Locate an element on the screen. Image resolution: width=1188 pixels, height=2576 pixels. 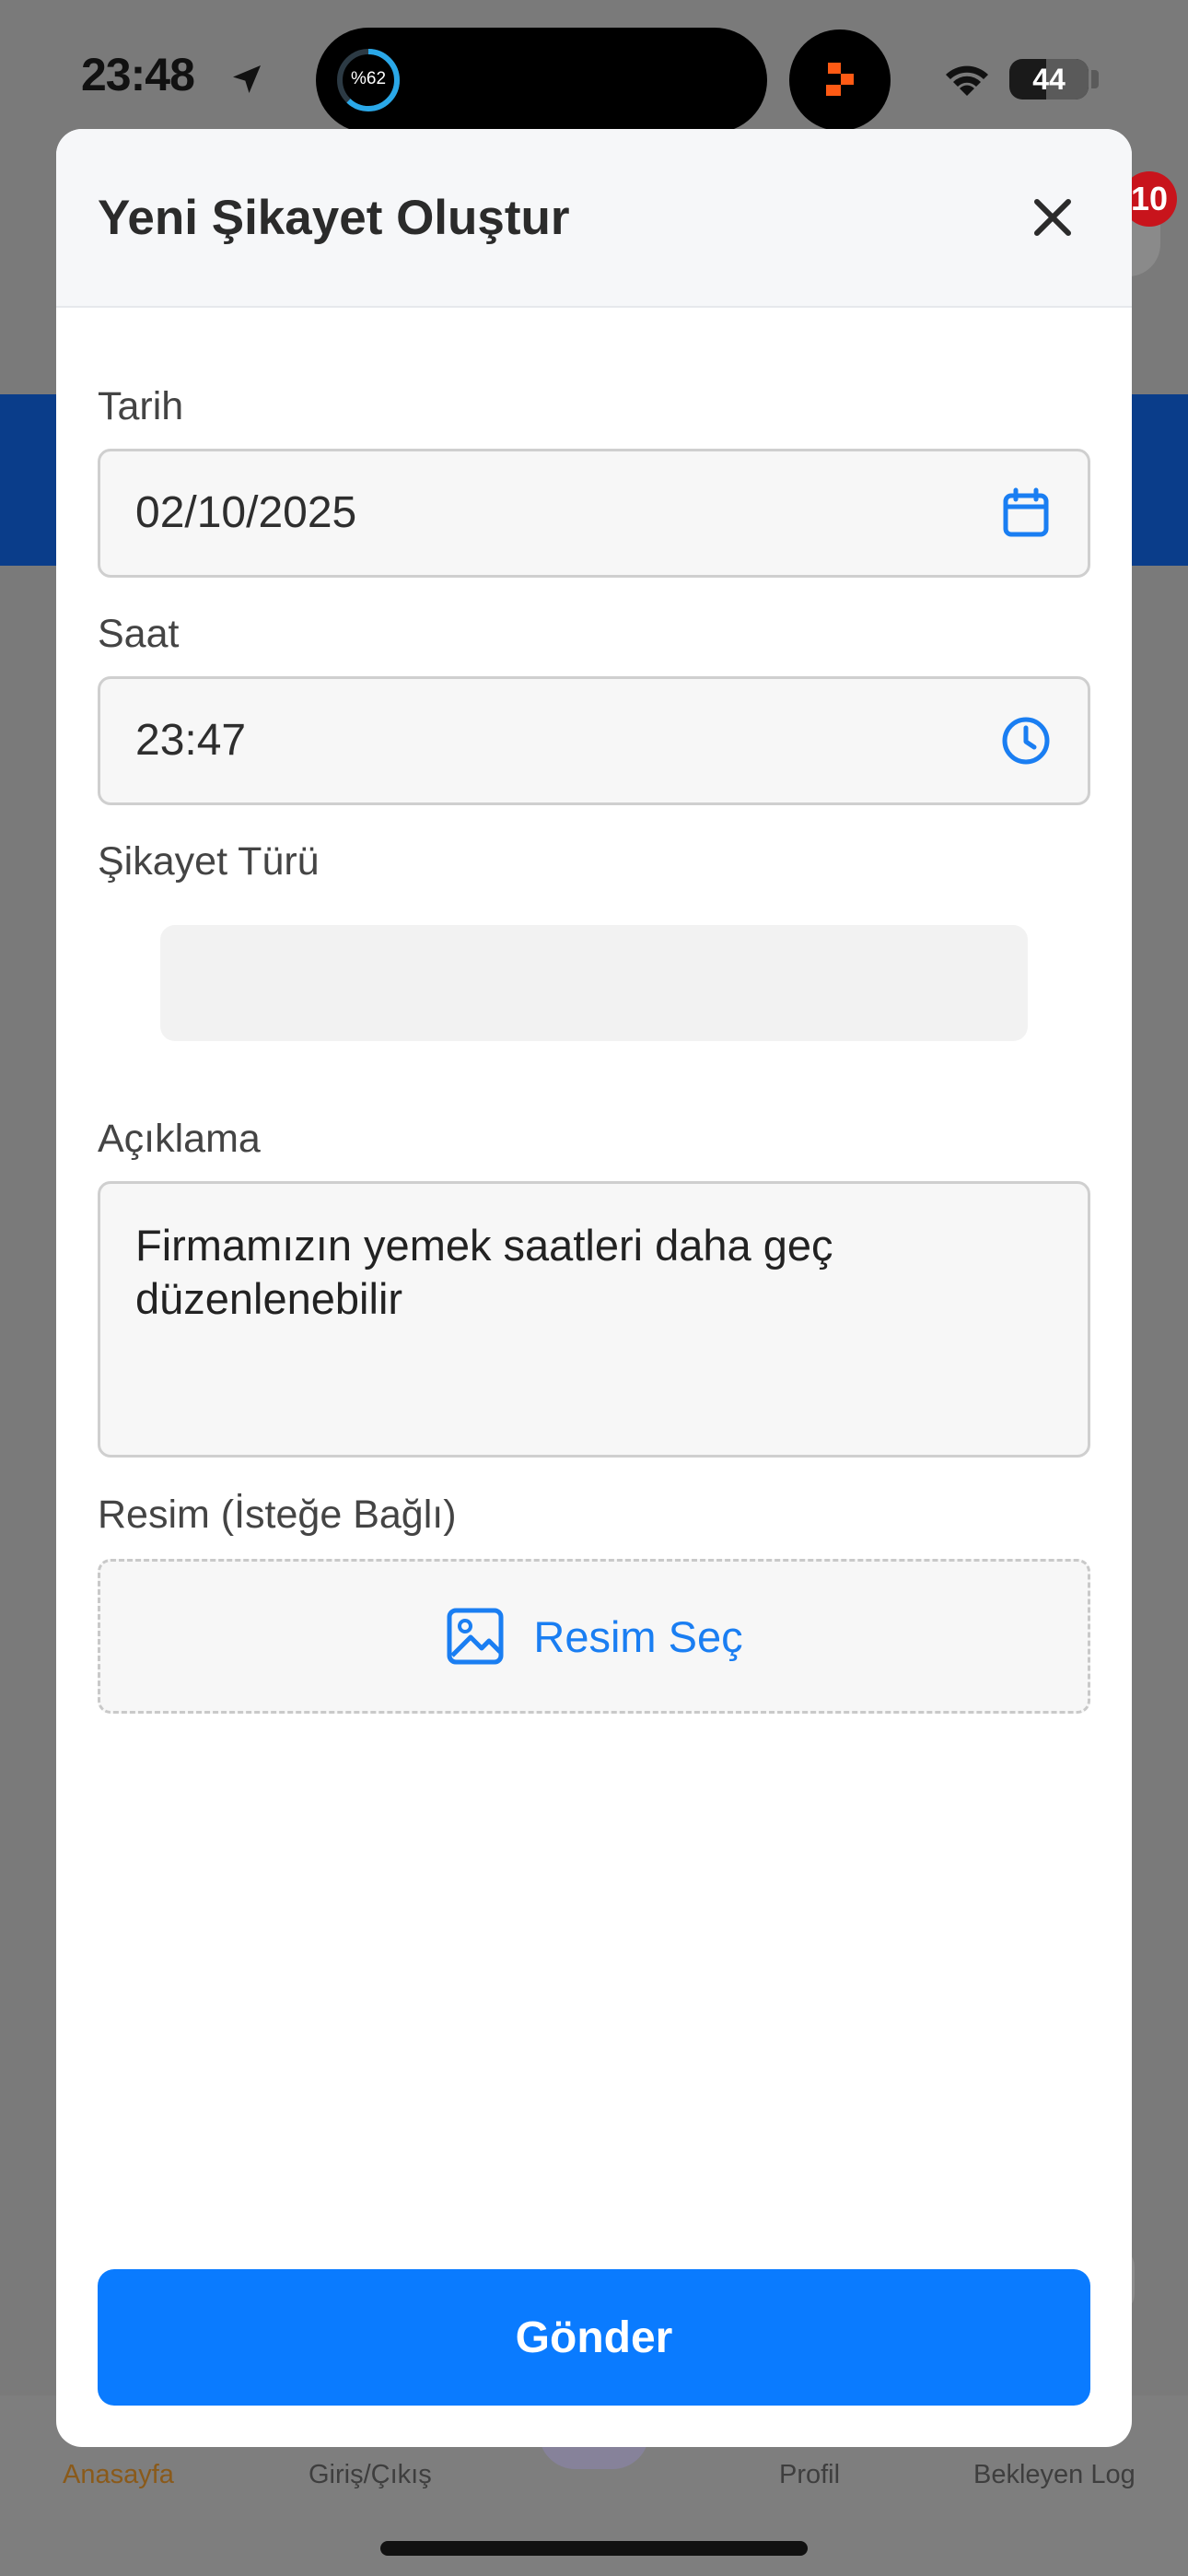
status-time: 23:48 is located at coordinates (138, 74).